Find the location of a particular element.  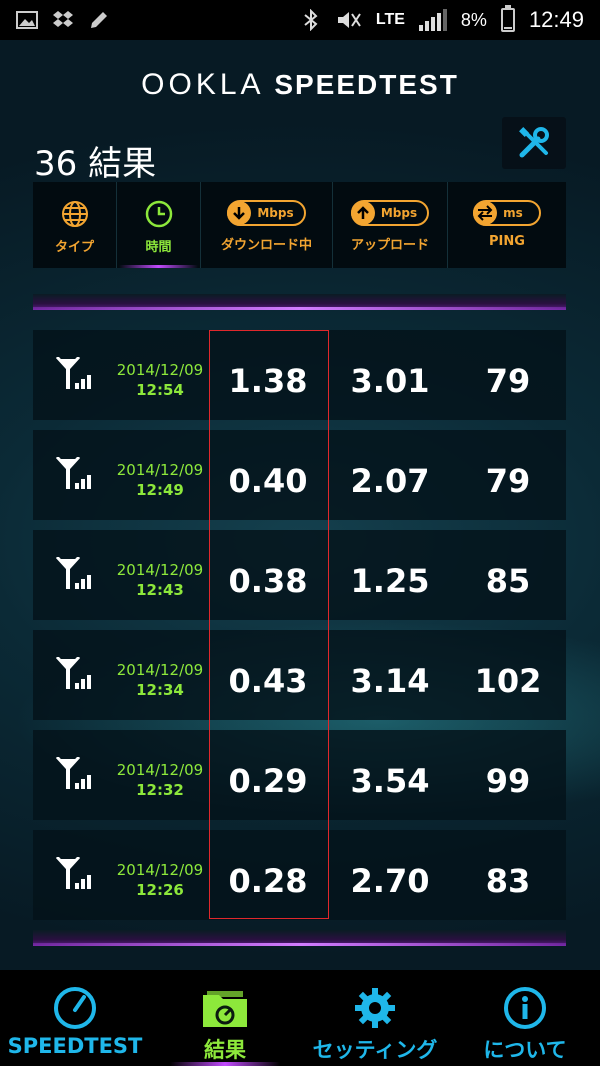

tab-time: 時間 is located at coordinates (159, 225).